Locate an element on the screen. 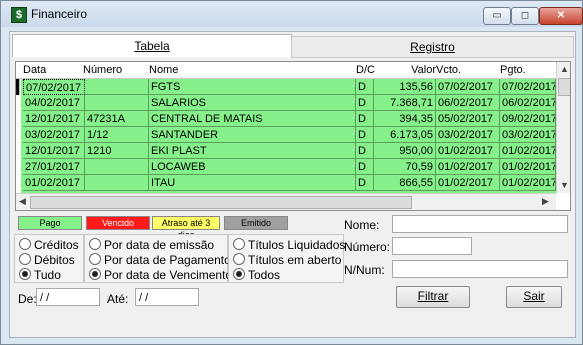 This screenshot has height=345, width=583. cell-number: 47231A is located at coordinates (117, 119).